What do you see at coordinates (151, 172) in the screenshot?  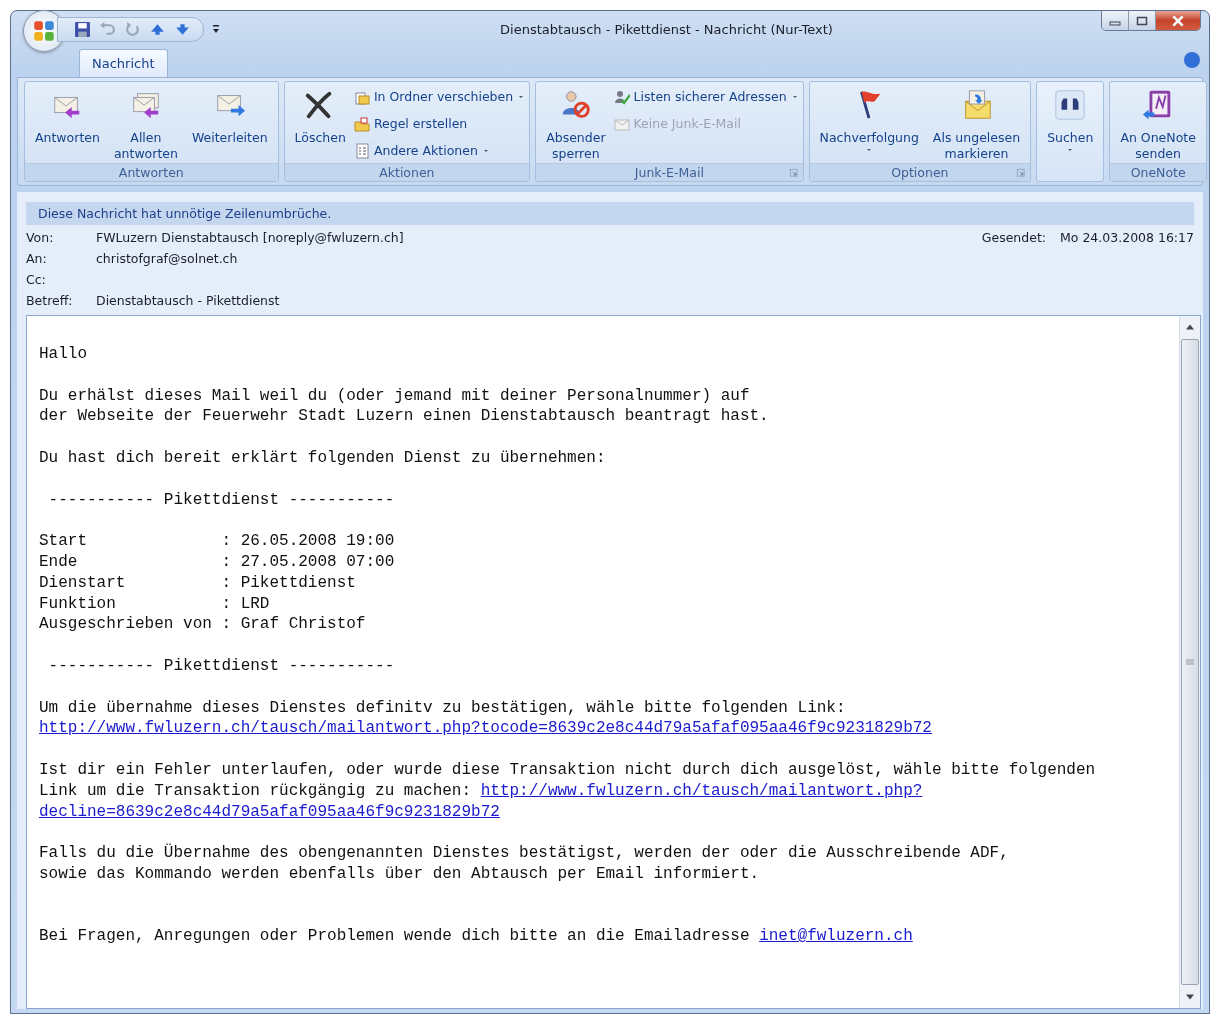 I see `group-label: Antworten` at bounding box center [151, 172].